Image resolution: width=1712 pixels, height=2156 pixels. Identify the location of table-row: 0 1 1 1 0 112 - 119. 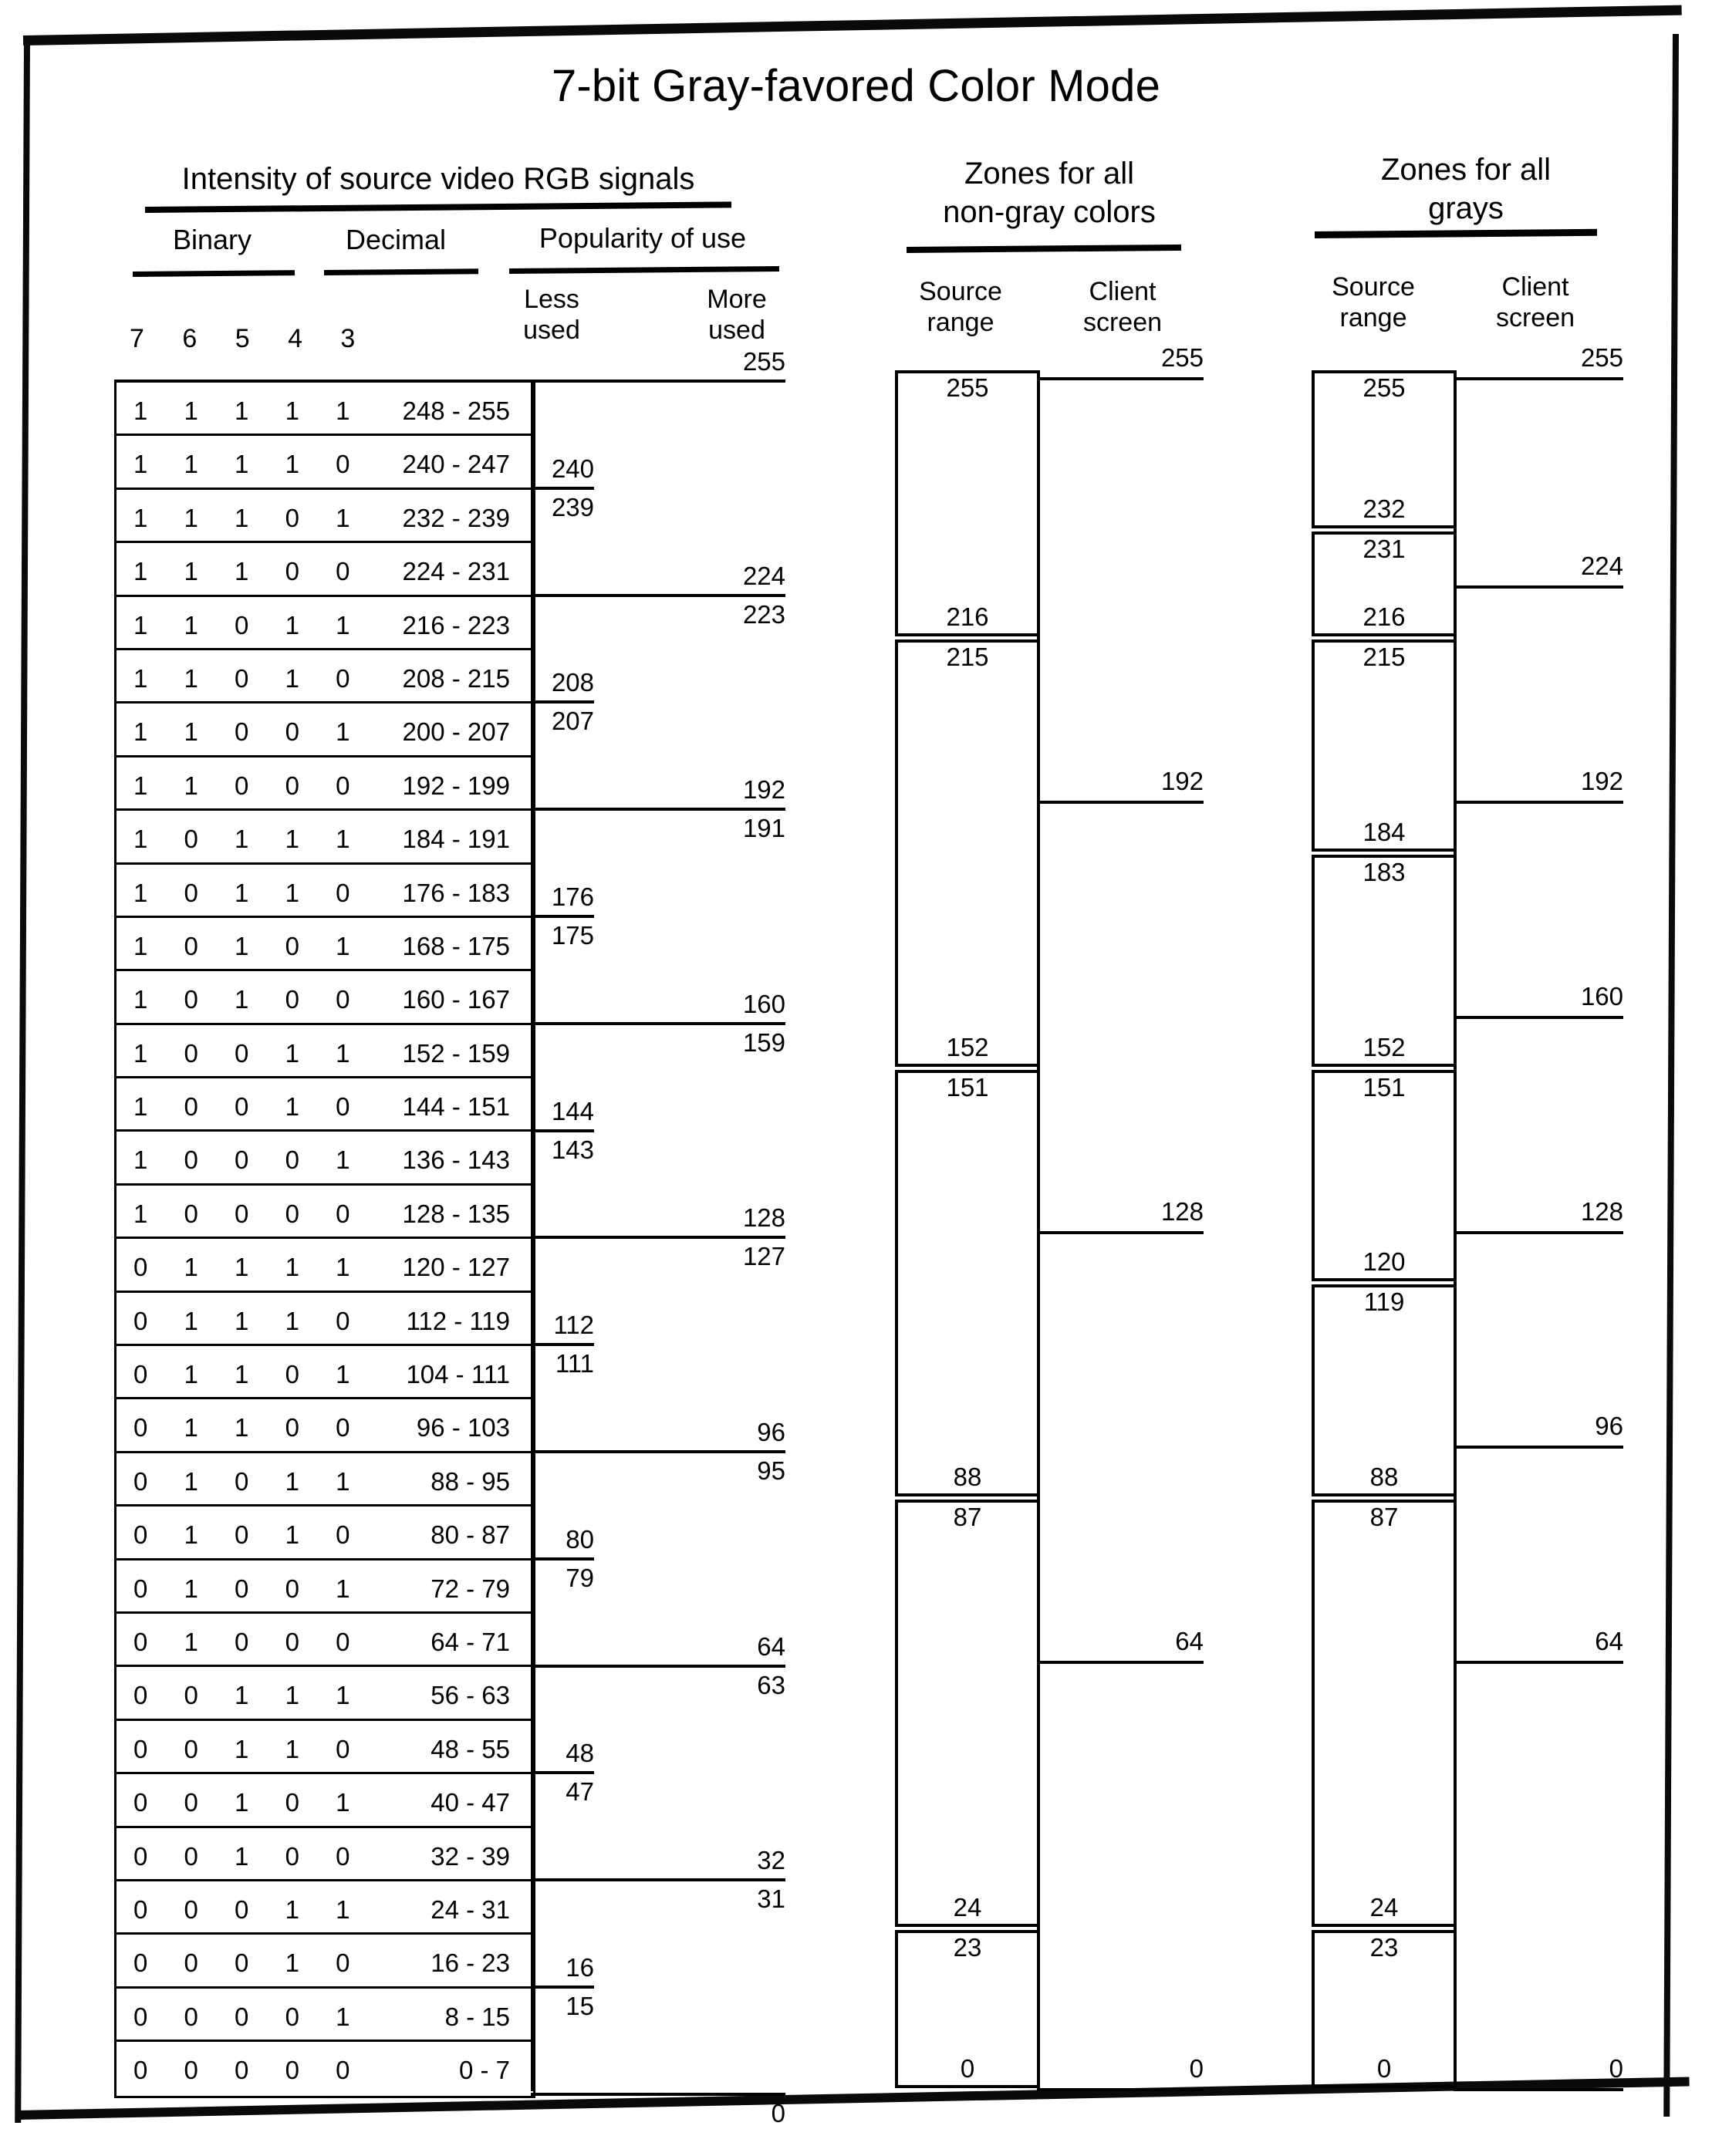
(324, 1320).